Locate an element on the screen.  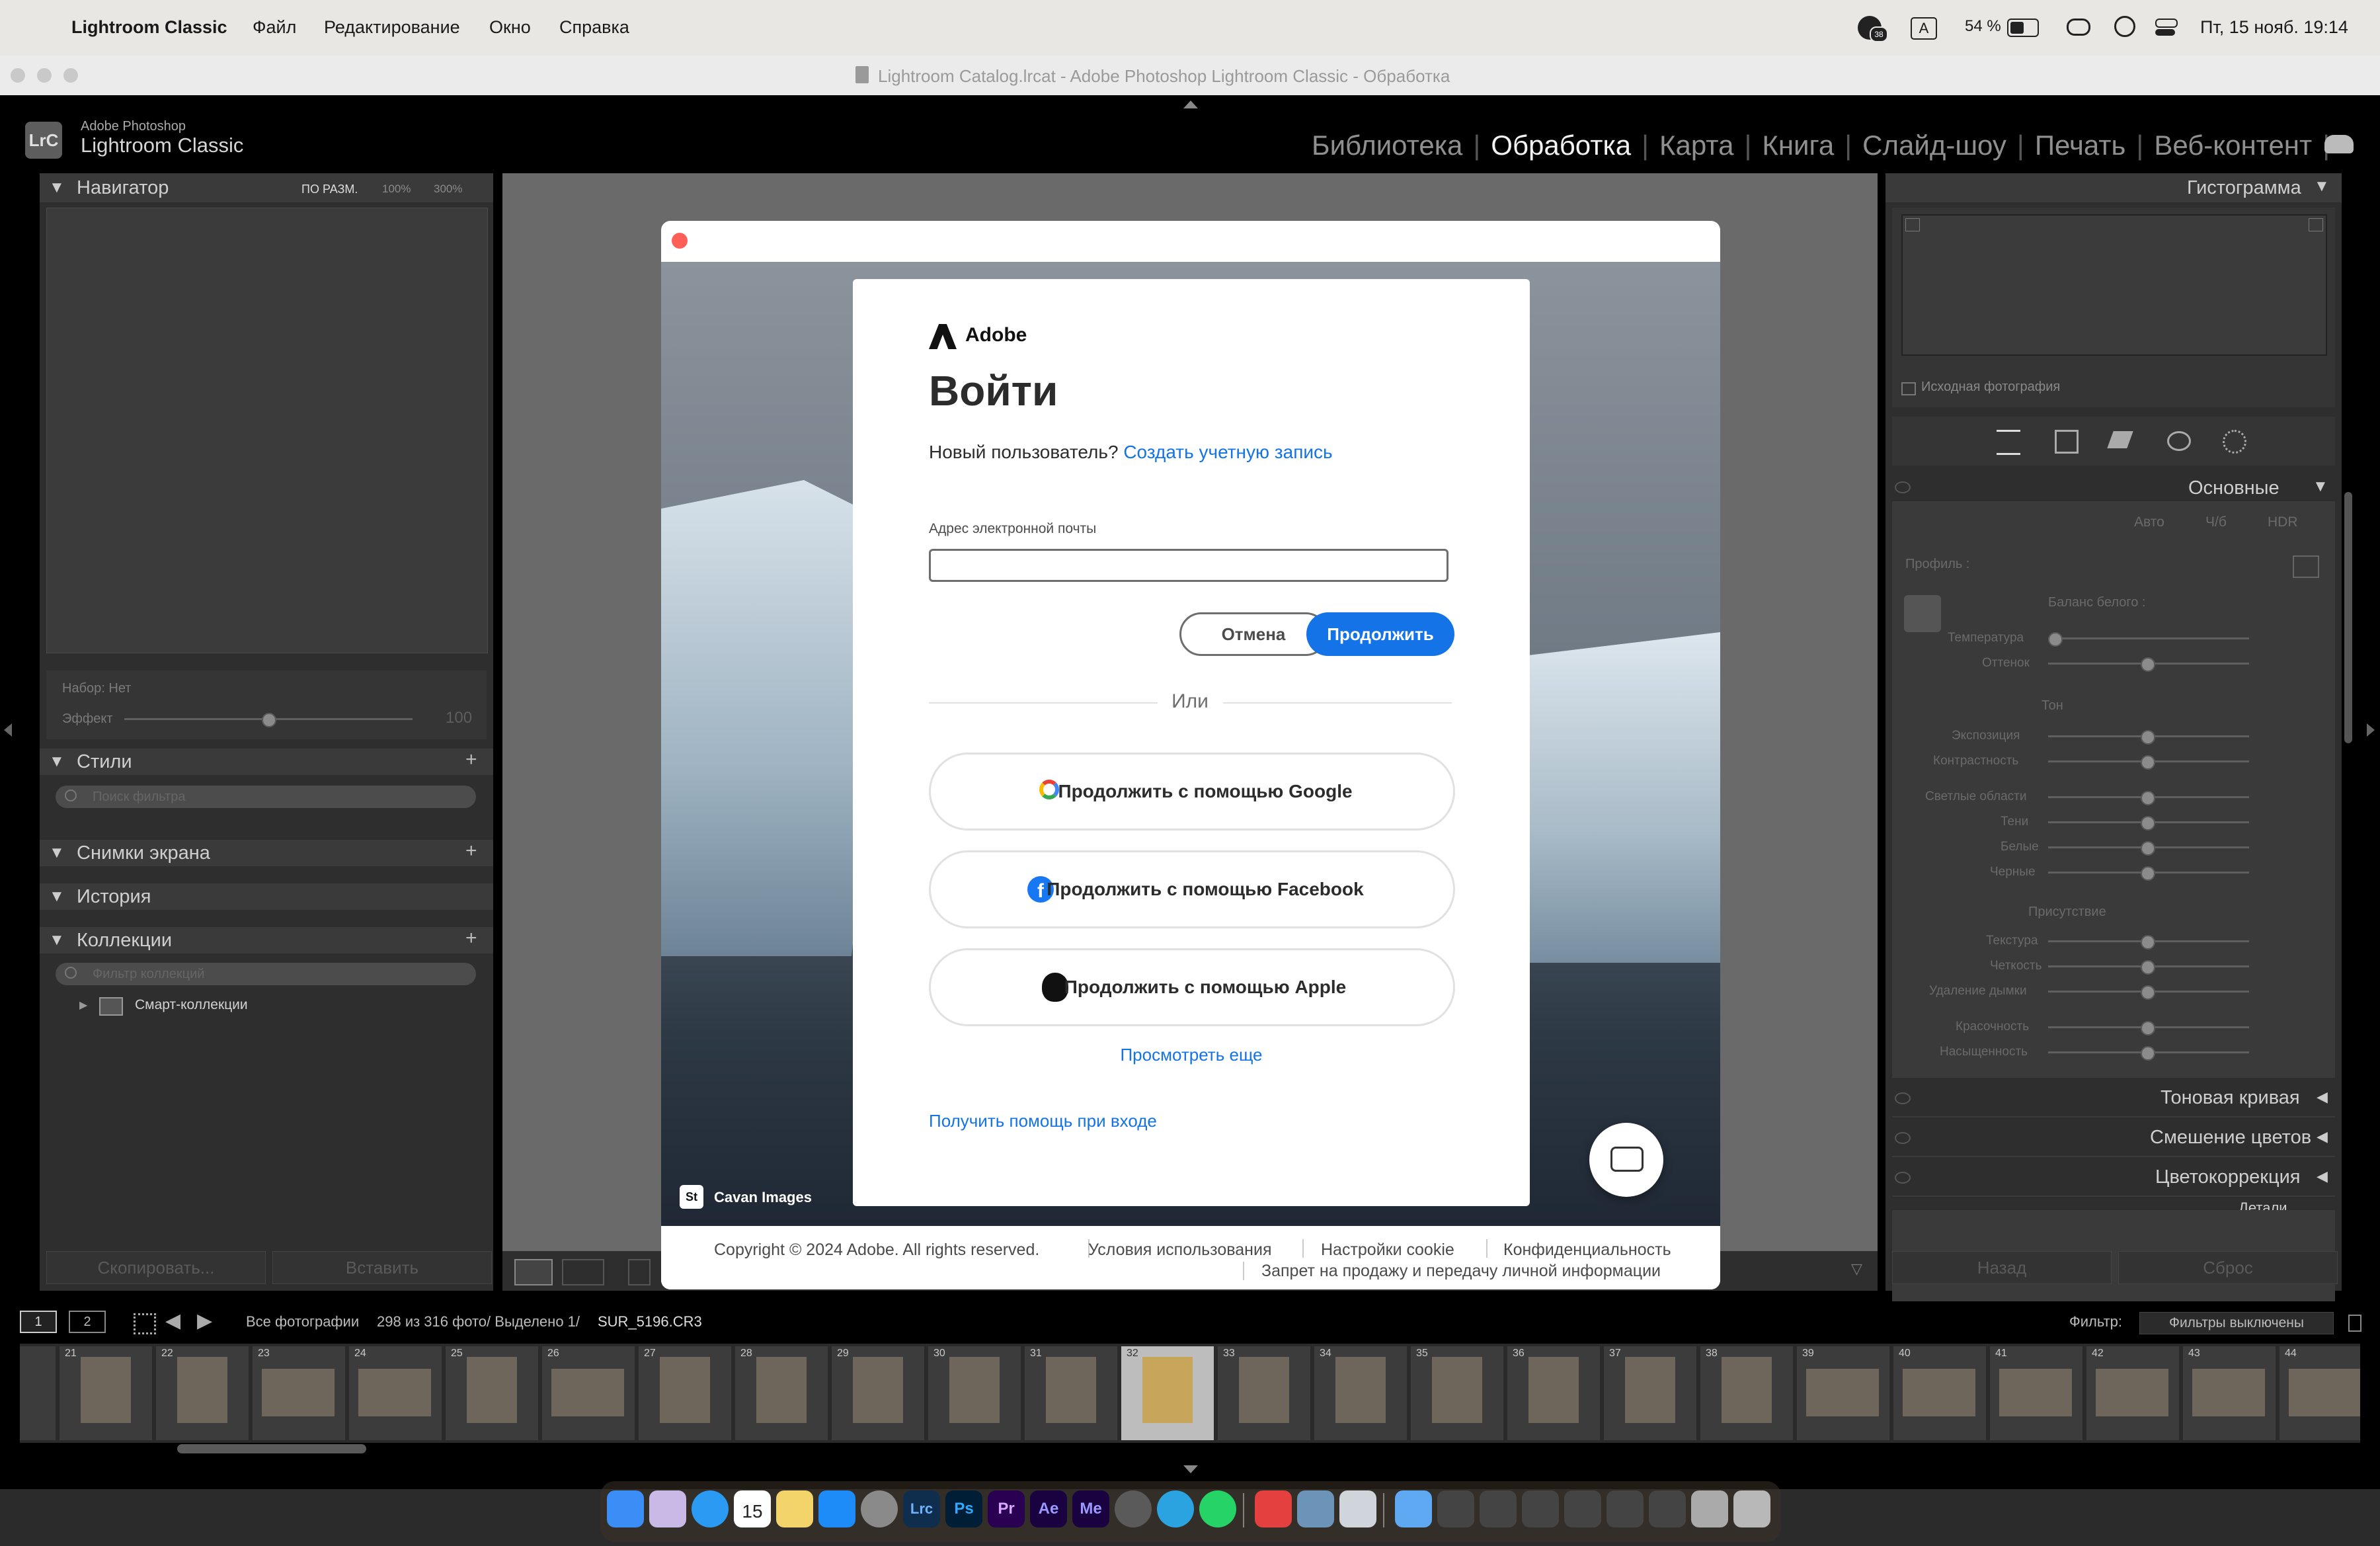
filmstrip-cell: 31 is located at coordinates (1071, 1393).